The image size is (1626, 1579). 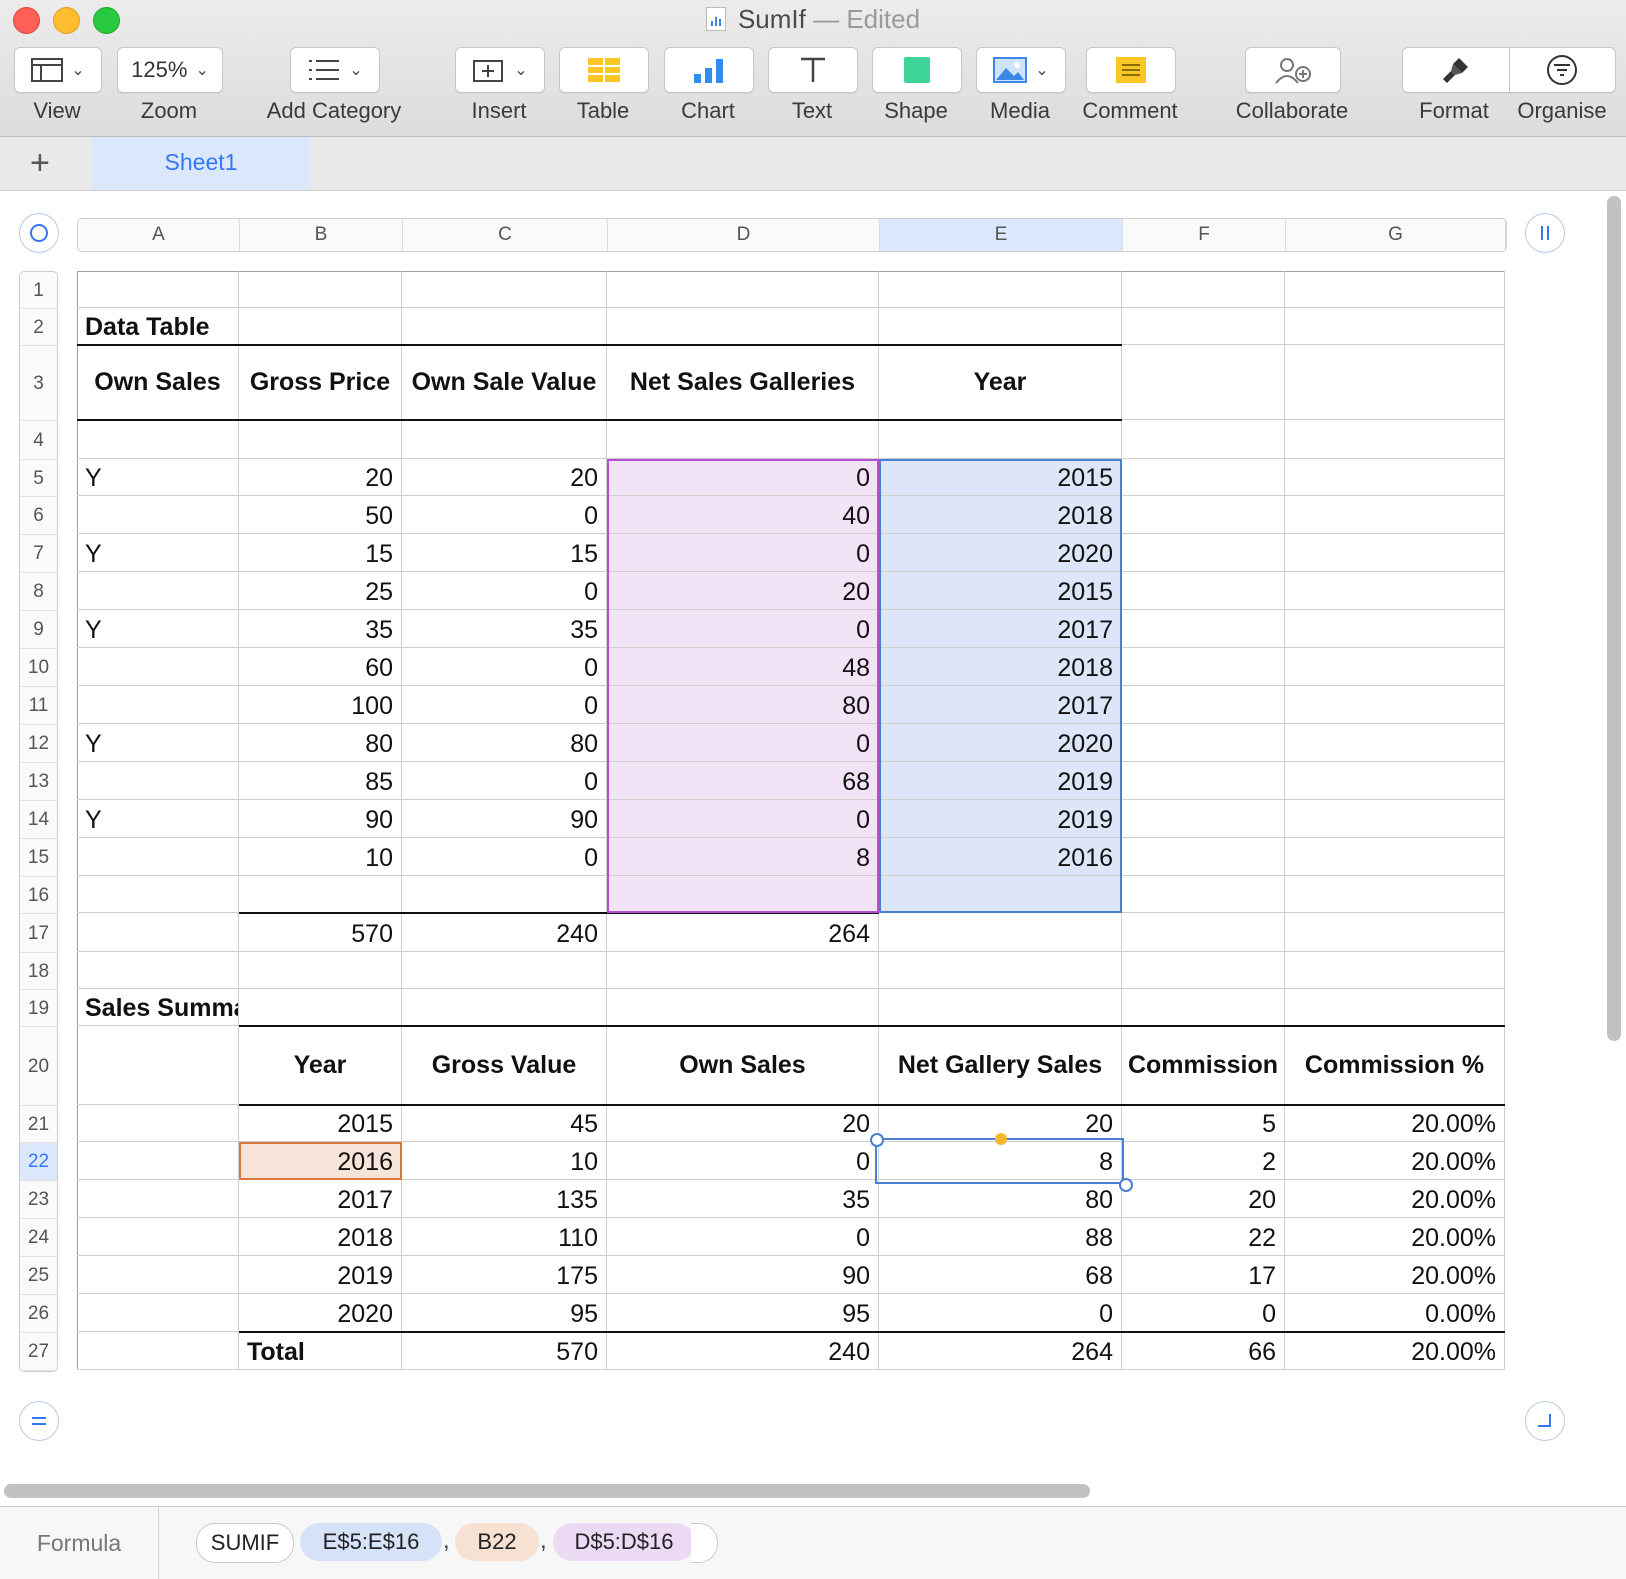 I want to click on resize-table-handle, so click(x=1545, y=1421).